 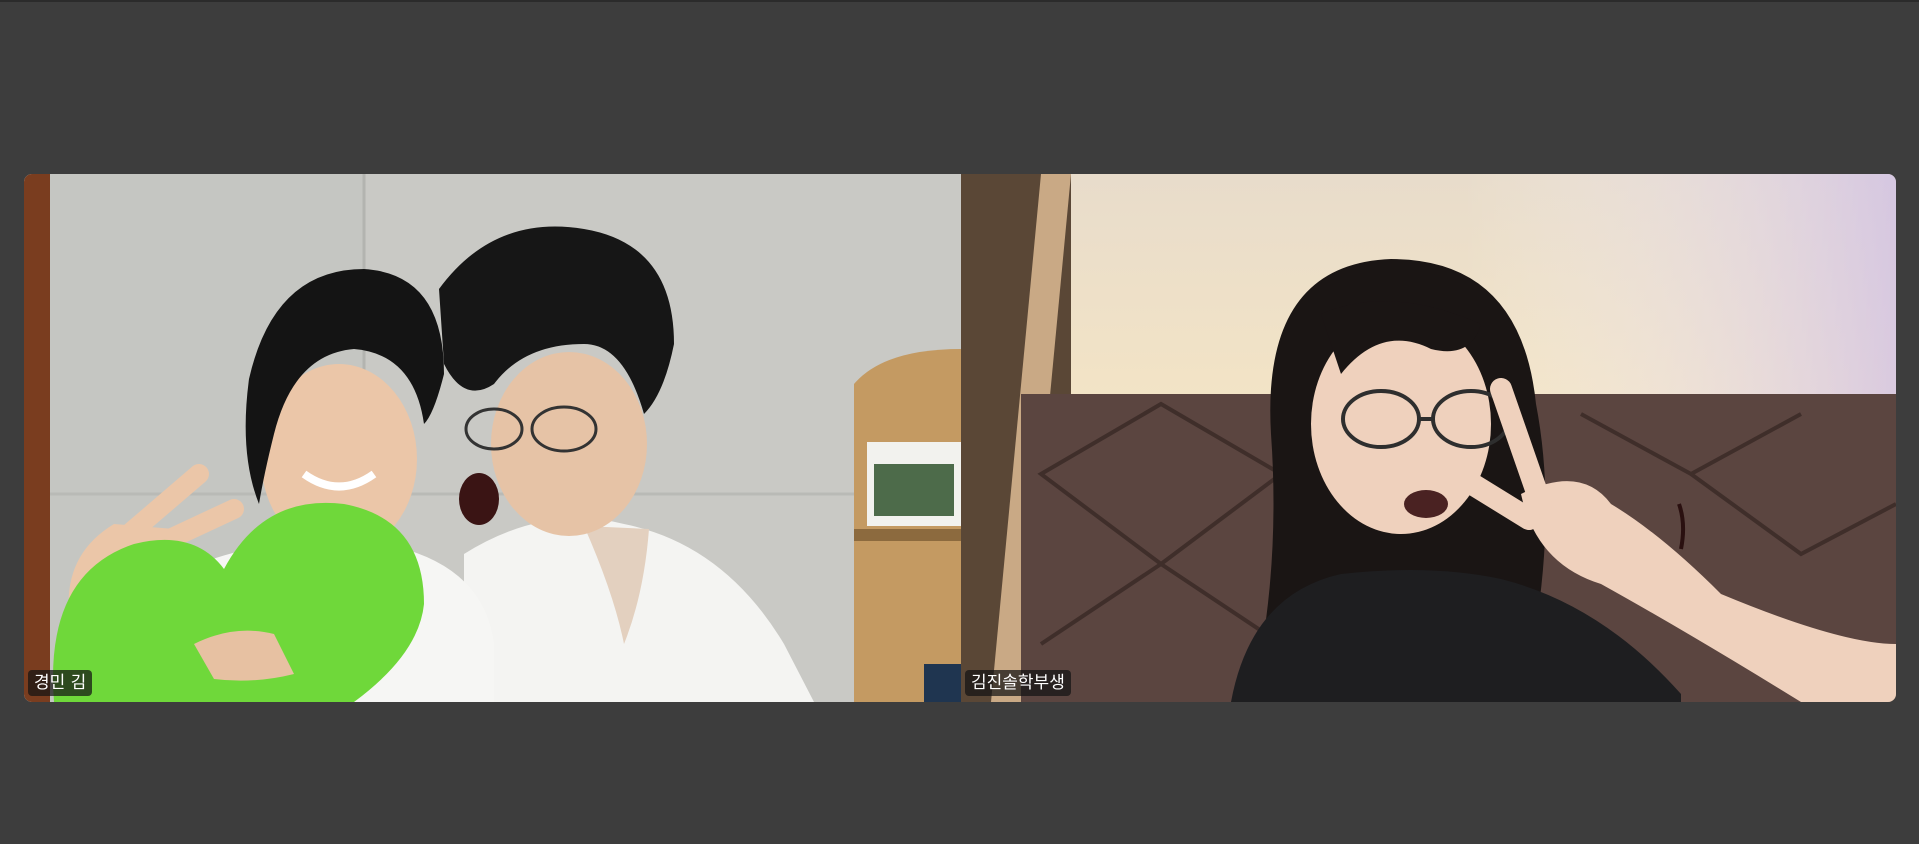 I want to click on participant-name-tag: 김진솔학부생, so click(x=1018, y=683).